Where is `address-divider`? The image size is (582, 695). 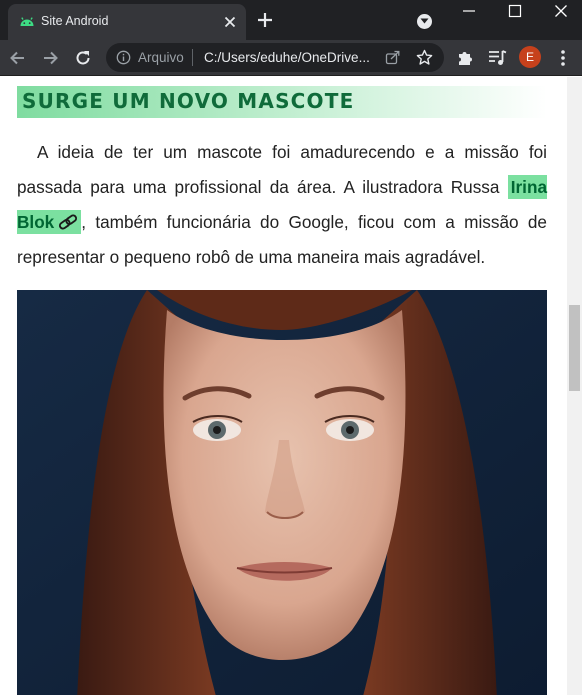
address-divider is located at coordinates (192, 57).